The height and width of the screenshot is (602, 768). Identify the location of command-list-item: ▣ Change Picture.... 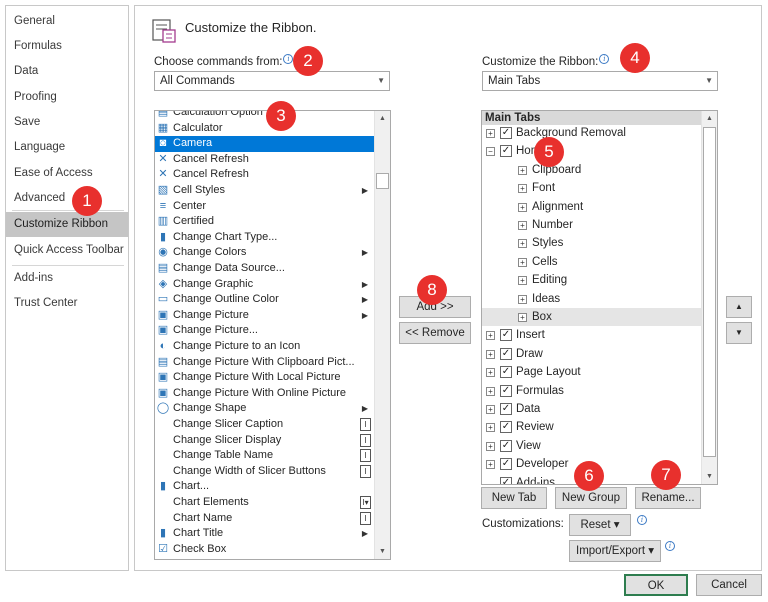
(264, 331).